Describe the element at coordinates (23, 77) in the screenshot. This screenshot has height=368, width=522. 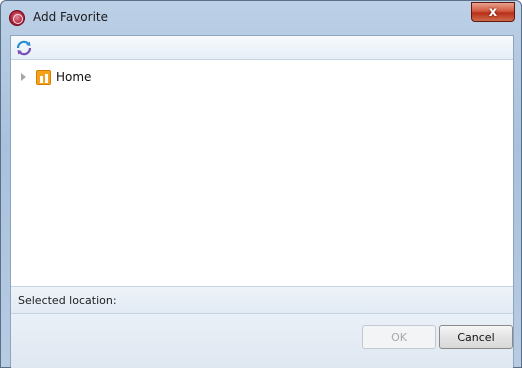
I see `expand-arrow-icon` at that location.